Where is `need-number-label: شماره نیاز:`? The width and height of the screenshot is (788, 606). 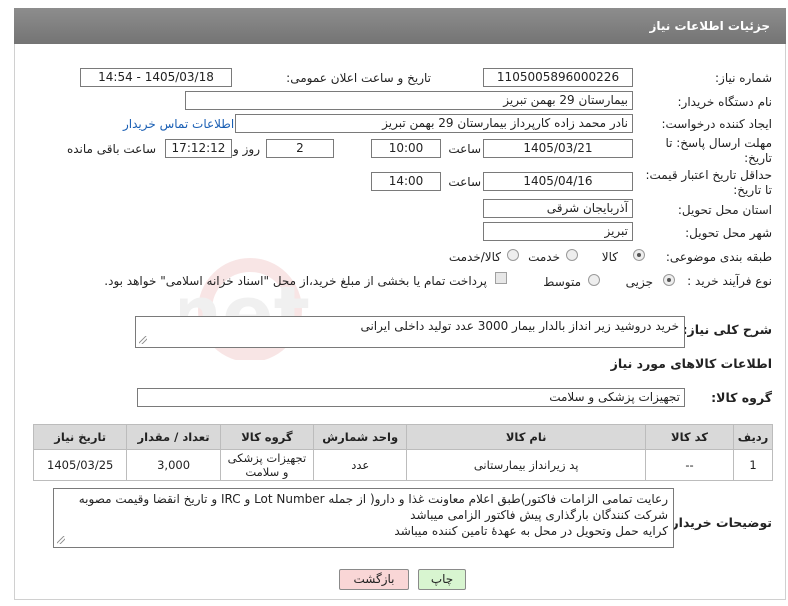
need-number-label: شماره نیاز: is located at coordinates (743, 78).